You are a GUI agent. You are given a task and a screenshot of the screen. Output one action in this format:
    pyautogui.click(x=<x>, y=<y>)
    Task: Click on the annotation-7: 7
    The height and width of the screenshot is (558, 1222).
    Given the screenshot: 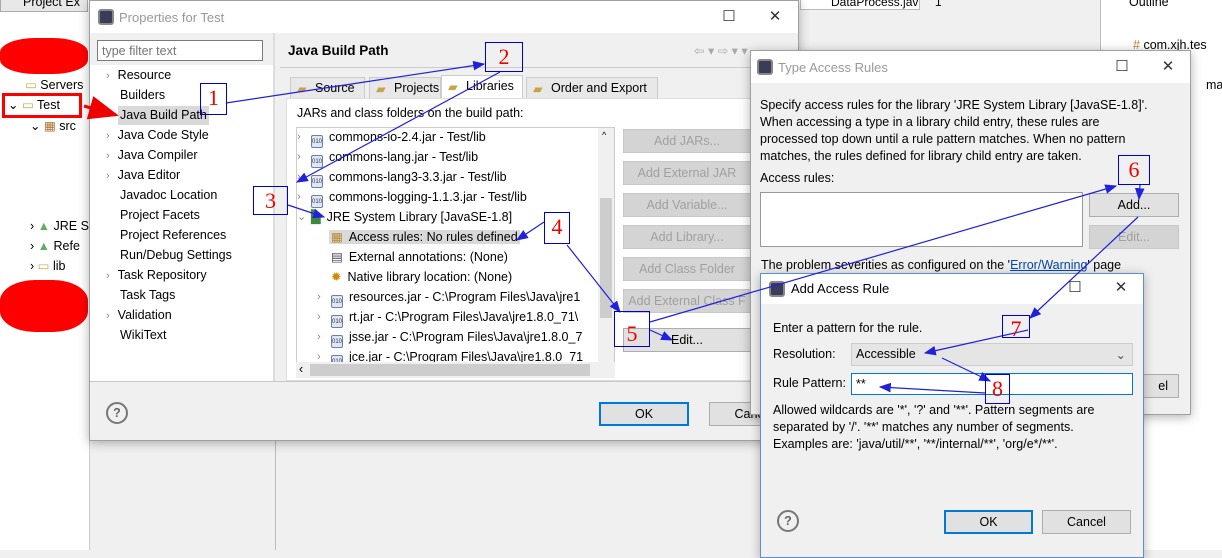 What is the action you would take?
    pyautogui.click(x=1016, y=328)
    